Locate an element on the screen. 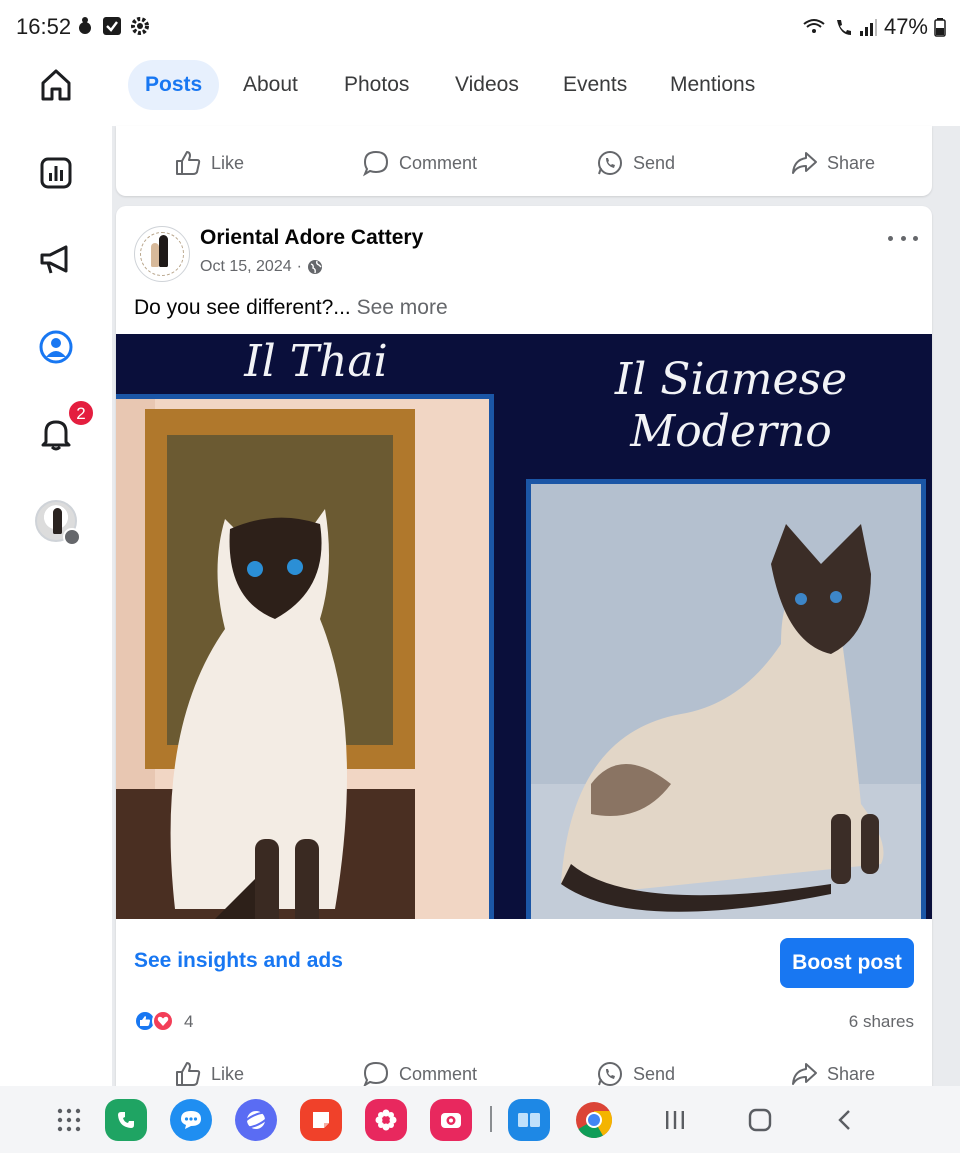  share-button: Share is located at coordinates (832, 163).